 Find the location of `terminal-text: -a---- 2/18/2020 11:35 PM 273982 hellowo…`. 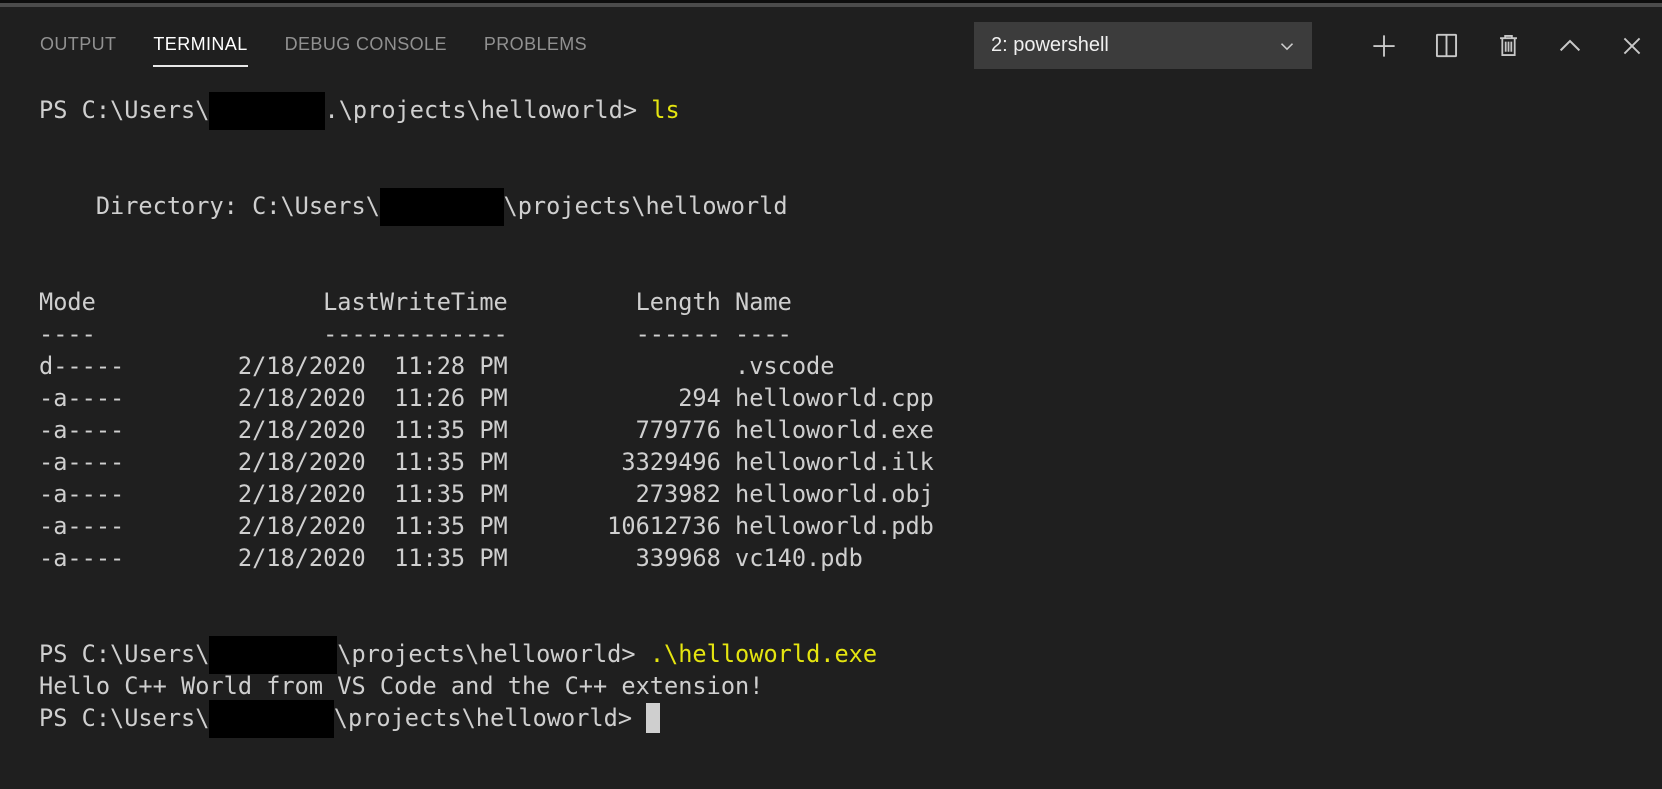

terminal-text: -a---- 2/18/2020 11:35 PM 273982 hellowo… is located at coordinates (486, 494).